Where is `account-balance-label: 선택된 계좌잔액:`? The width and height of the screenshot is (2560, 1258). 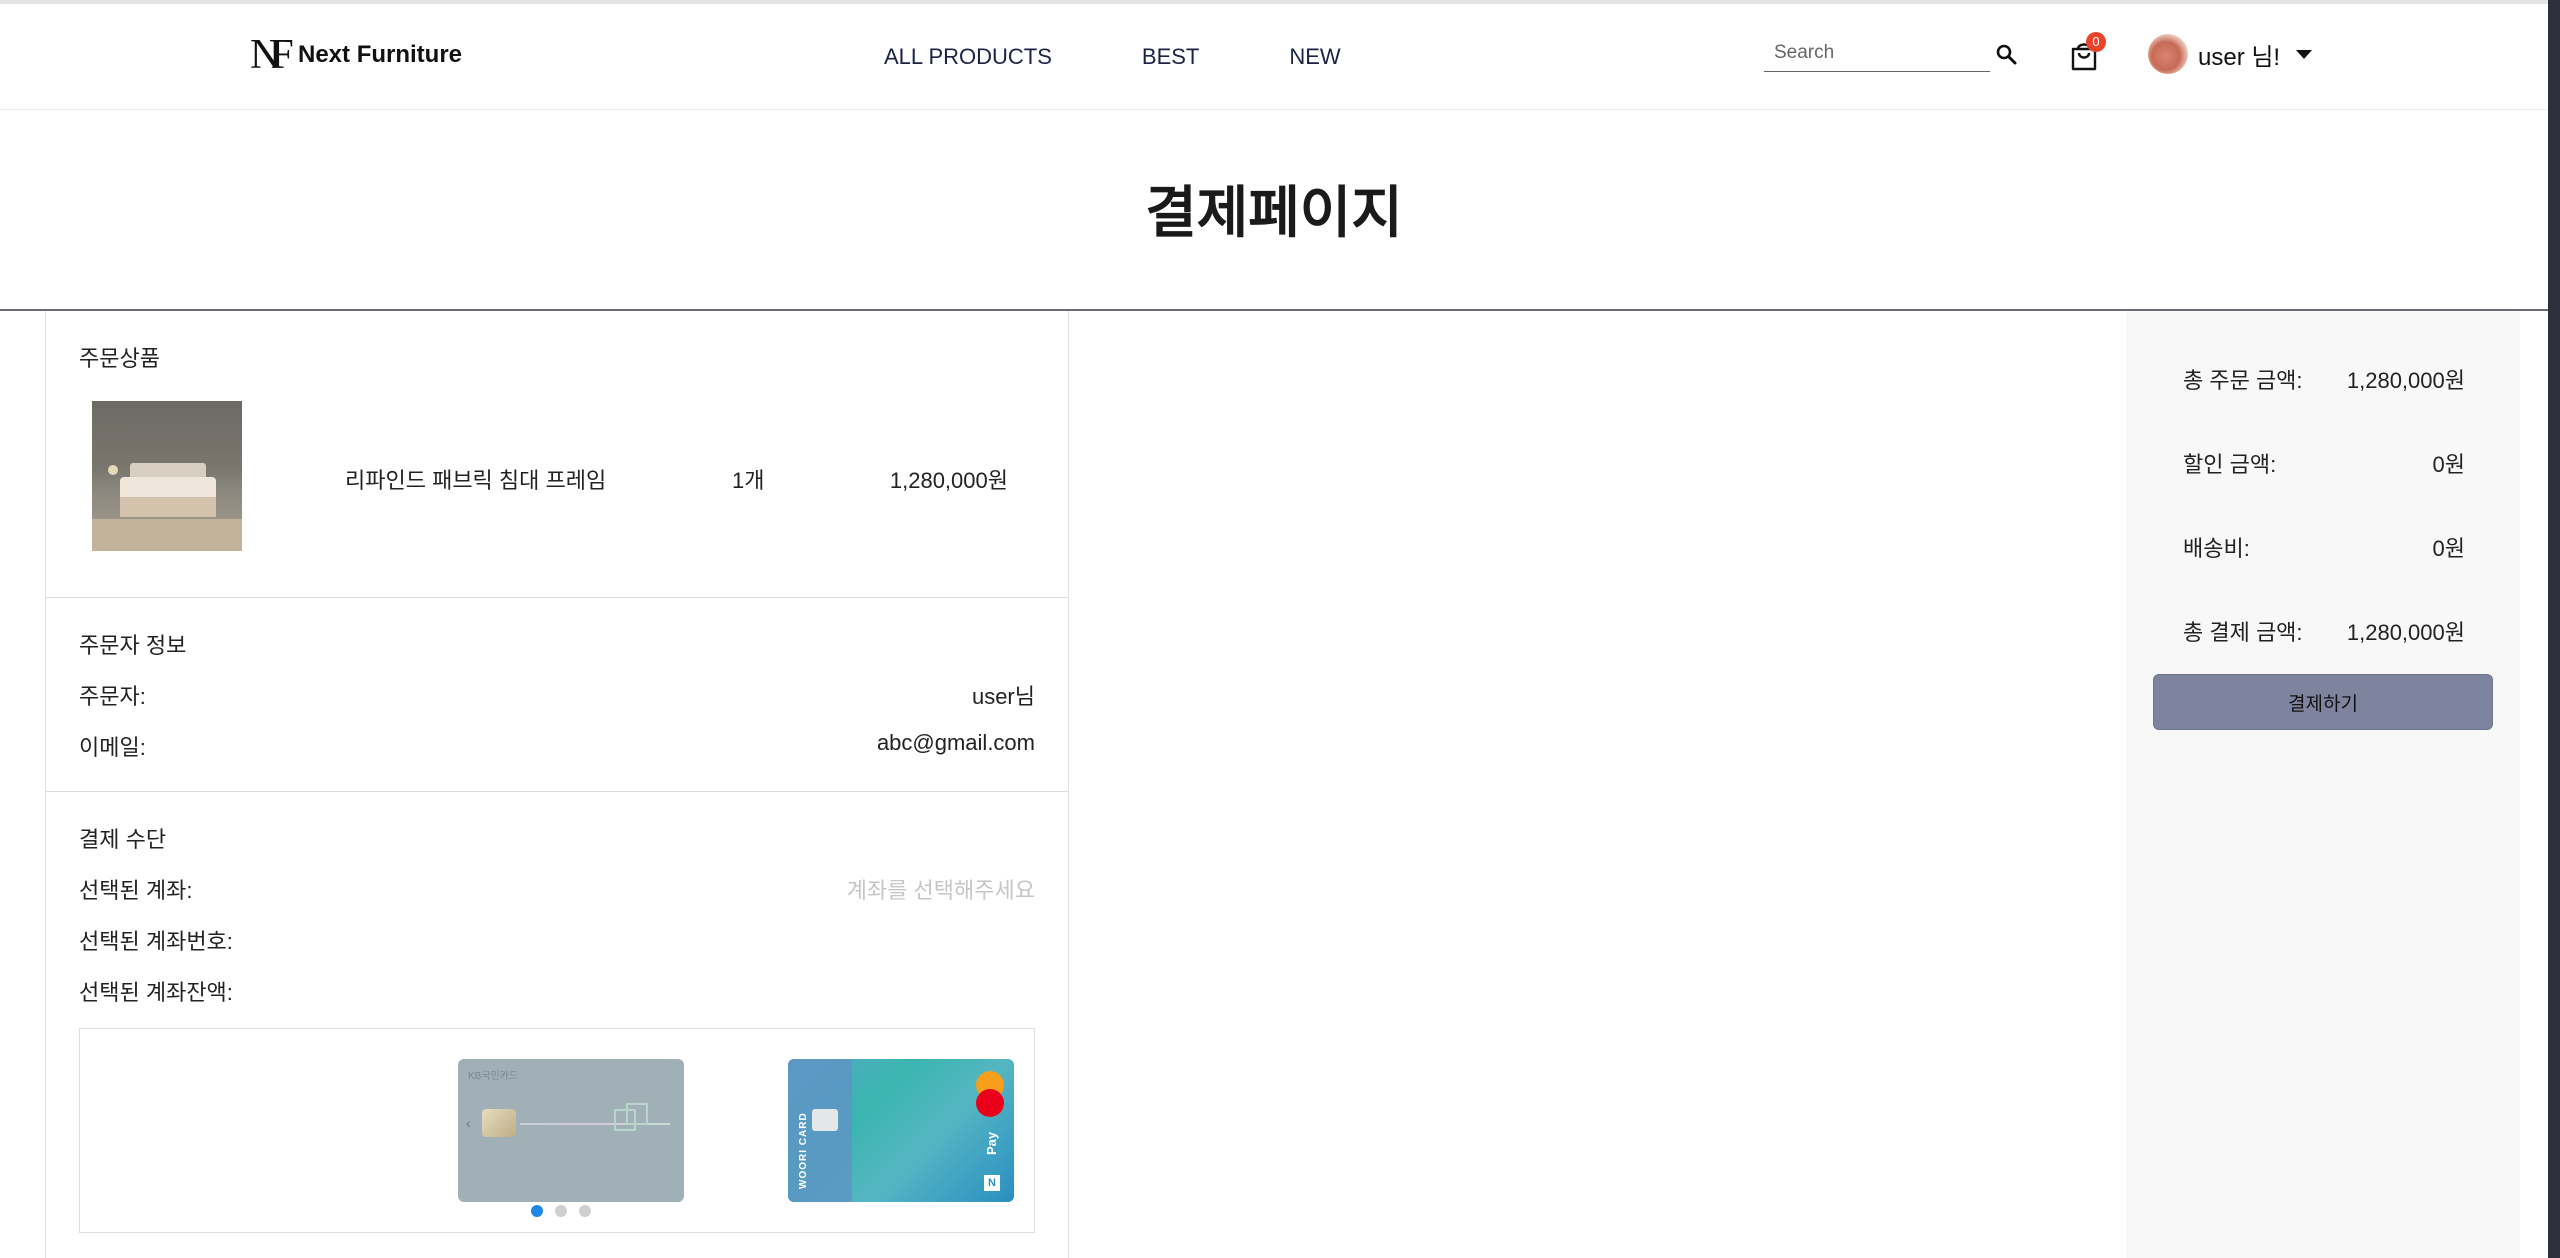 account-balance-label: 선택된 계좌잔액: is located at coordinates (156, 992).